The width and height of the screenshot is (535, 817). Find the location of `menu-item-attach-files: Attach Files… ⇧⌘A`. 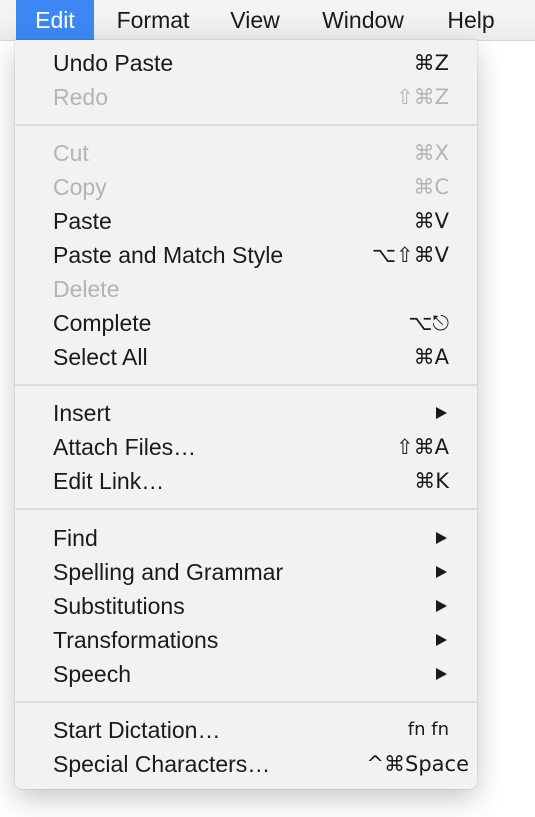

menu-item-attach-files: Attach Files… ⇧⌘A is located at coordinates (246, 447).